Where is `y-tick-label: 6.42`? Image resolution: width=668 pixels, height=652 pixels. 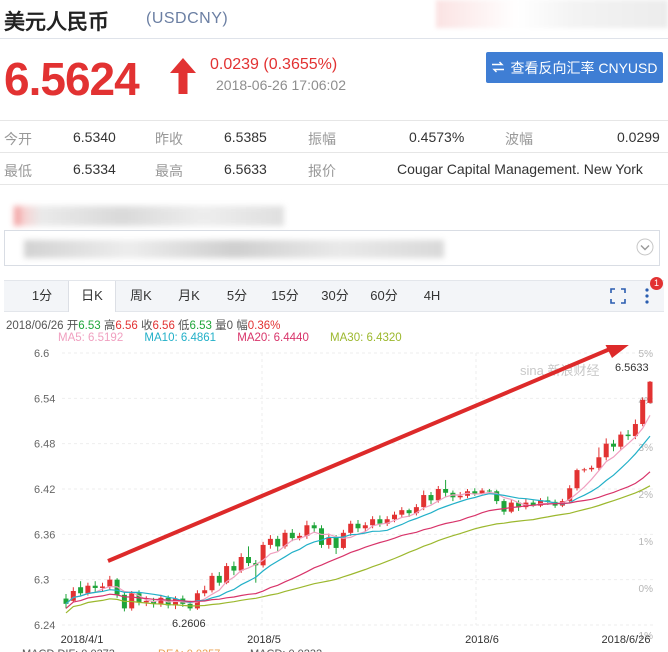
y-tick-label: 6.42 is located at coordinates (44, 490).